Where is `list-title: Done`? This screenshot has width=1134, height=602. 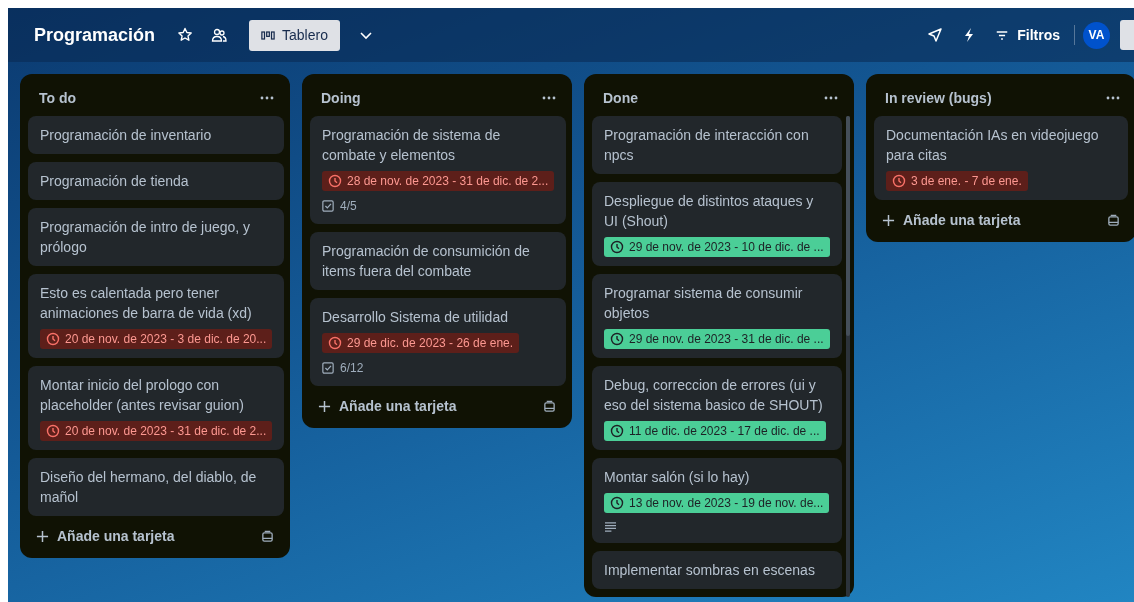
list-title: Done is located at coordinates (620, 98).